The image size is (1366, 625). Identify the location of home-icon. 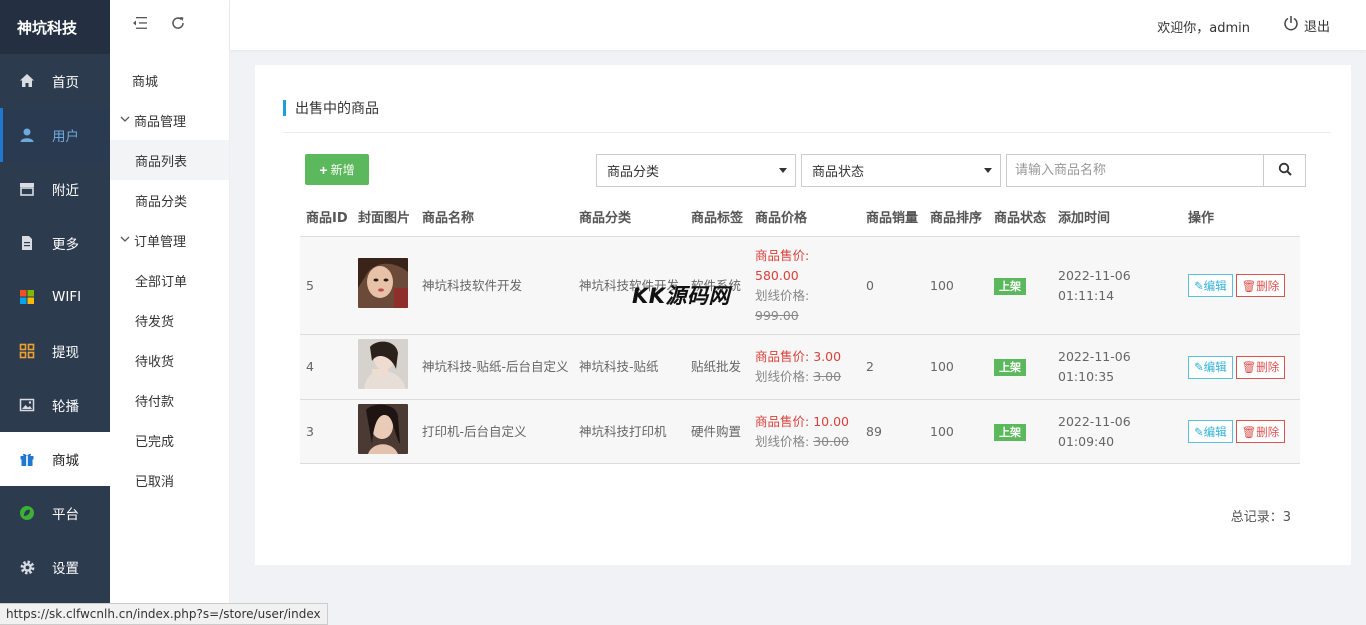
(27, 81).